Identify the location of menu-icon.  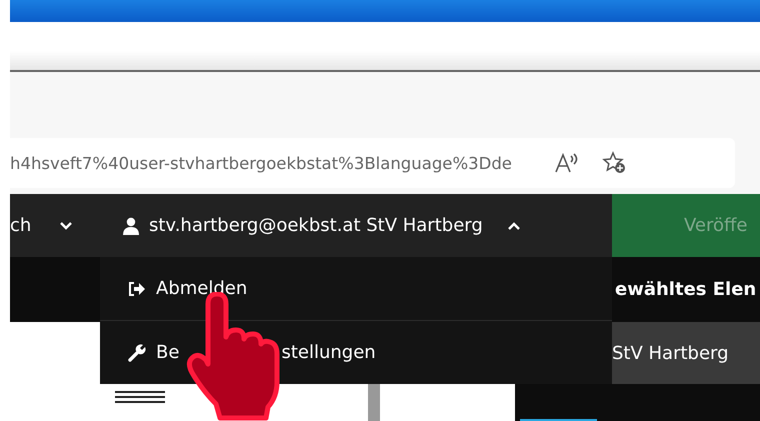
(140, 397).